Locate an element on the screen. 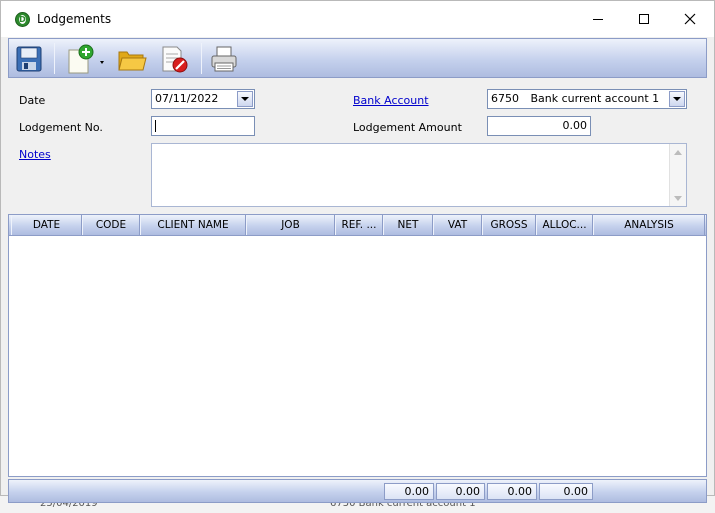 This screenshot has height=513, width=715. column-header-code: CODE is located at coordinates (111, 225).